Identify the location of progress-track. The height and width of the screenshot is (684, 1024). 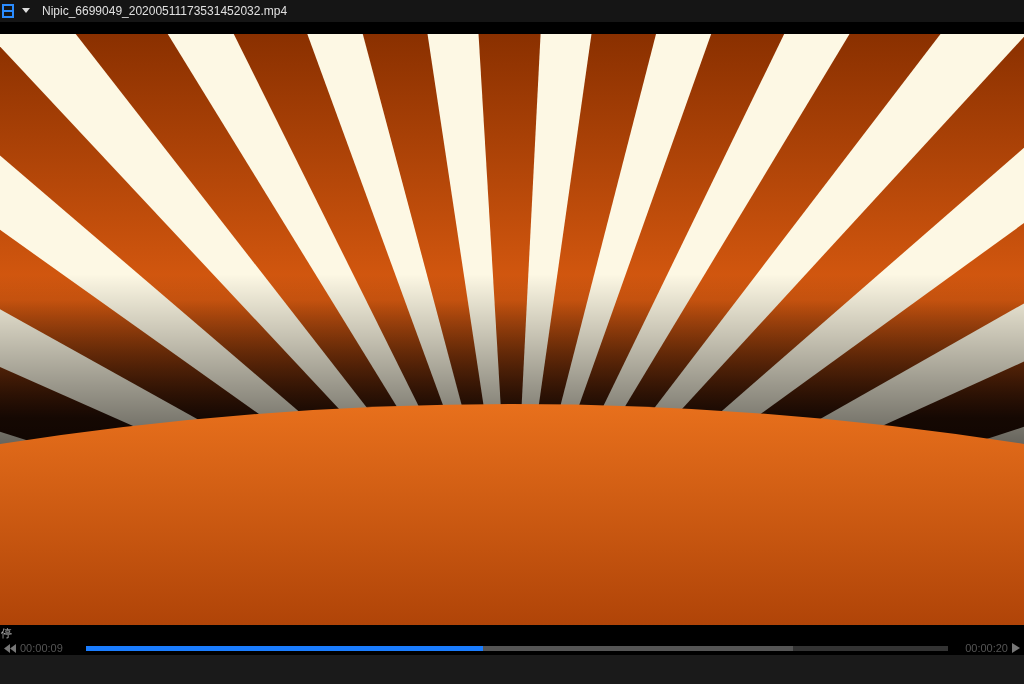
(517, 648).